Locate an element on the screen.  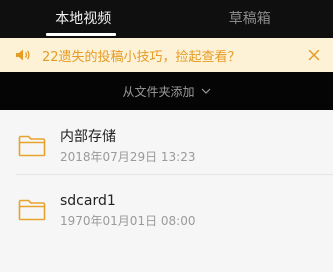
close-icon is located at coordinates (314, 55).